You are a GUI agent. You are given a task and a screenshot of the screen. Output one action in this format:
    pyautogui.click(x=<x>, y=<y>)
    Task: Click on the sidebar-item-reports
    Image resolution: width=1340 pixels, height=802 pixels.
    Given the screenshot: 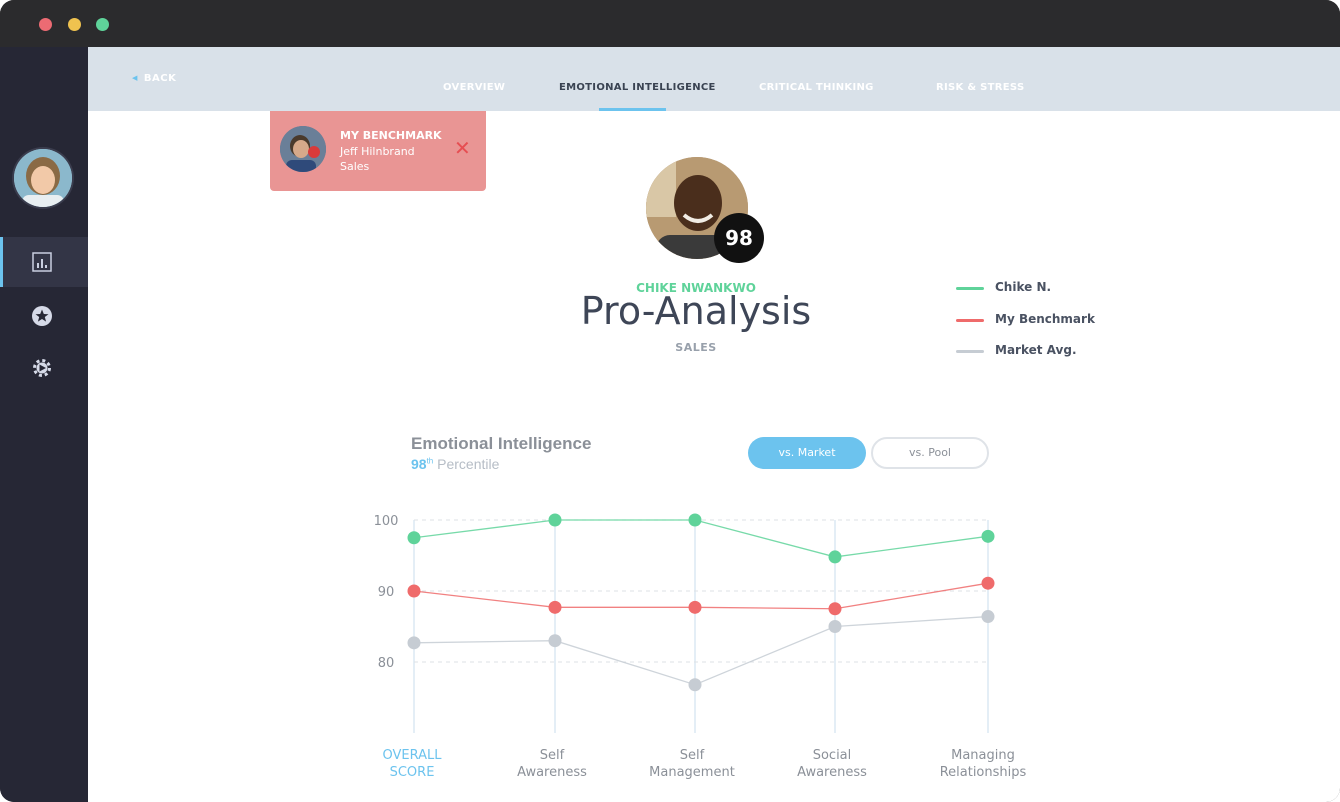 What is the action you would take?
    pyautogui.click(x=44, y=262)
    